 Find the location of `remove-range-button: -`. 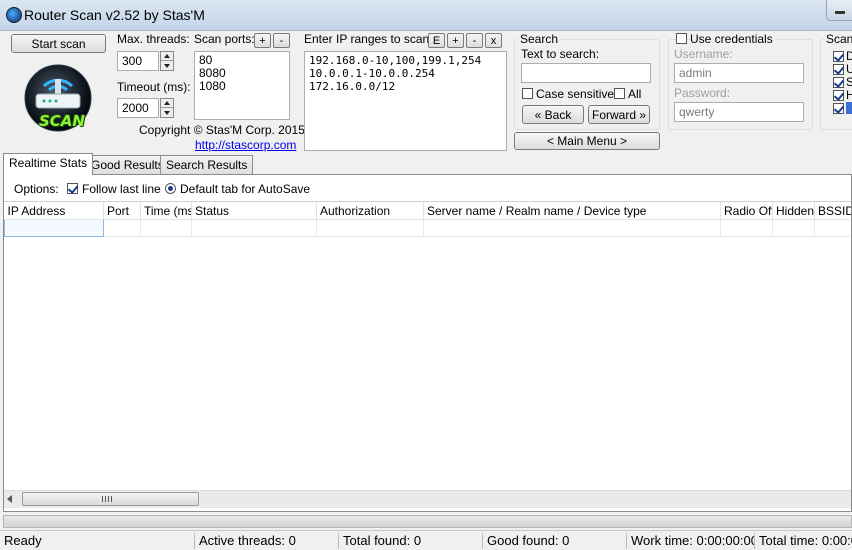

remove-range-button: - is located at coordinates (474, 40).